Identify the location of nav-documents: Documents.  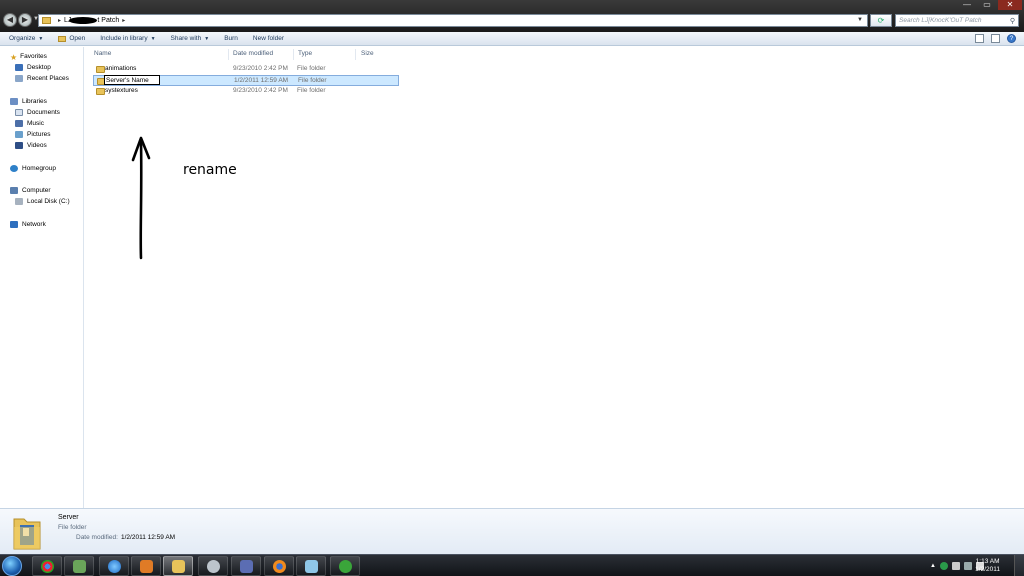
(37, 112).